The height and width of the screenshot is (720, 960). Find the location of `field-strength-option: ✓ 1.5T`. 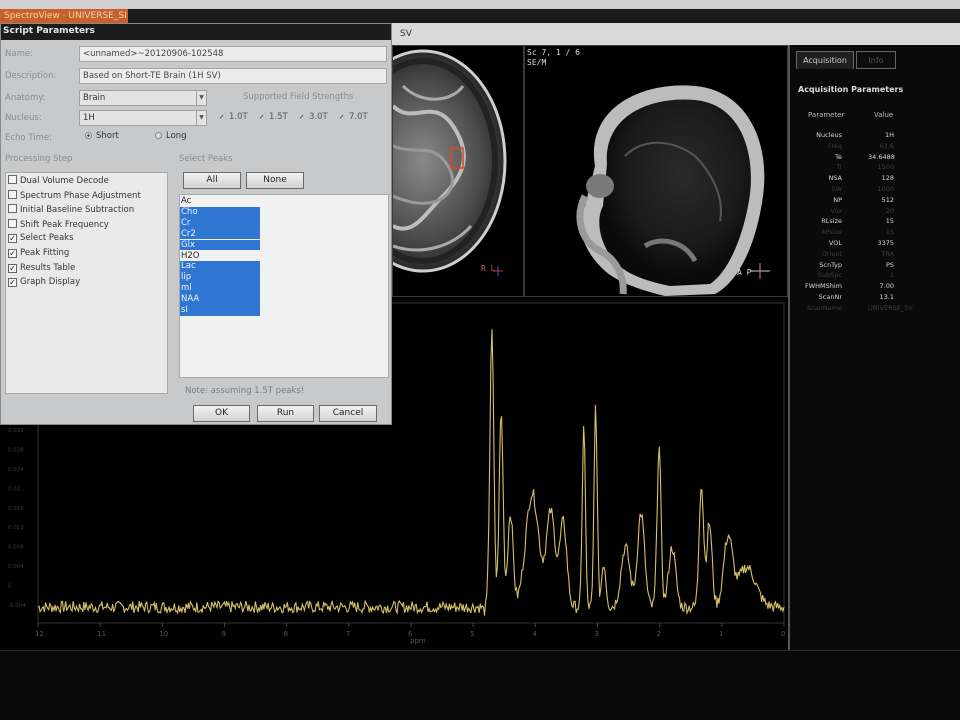

field-strength-option: ✓ 1.5T is located at coordinates (273, 117).